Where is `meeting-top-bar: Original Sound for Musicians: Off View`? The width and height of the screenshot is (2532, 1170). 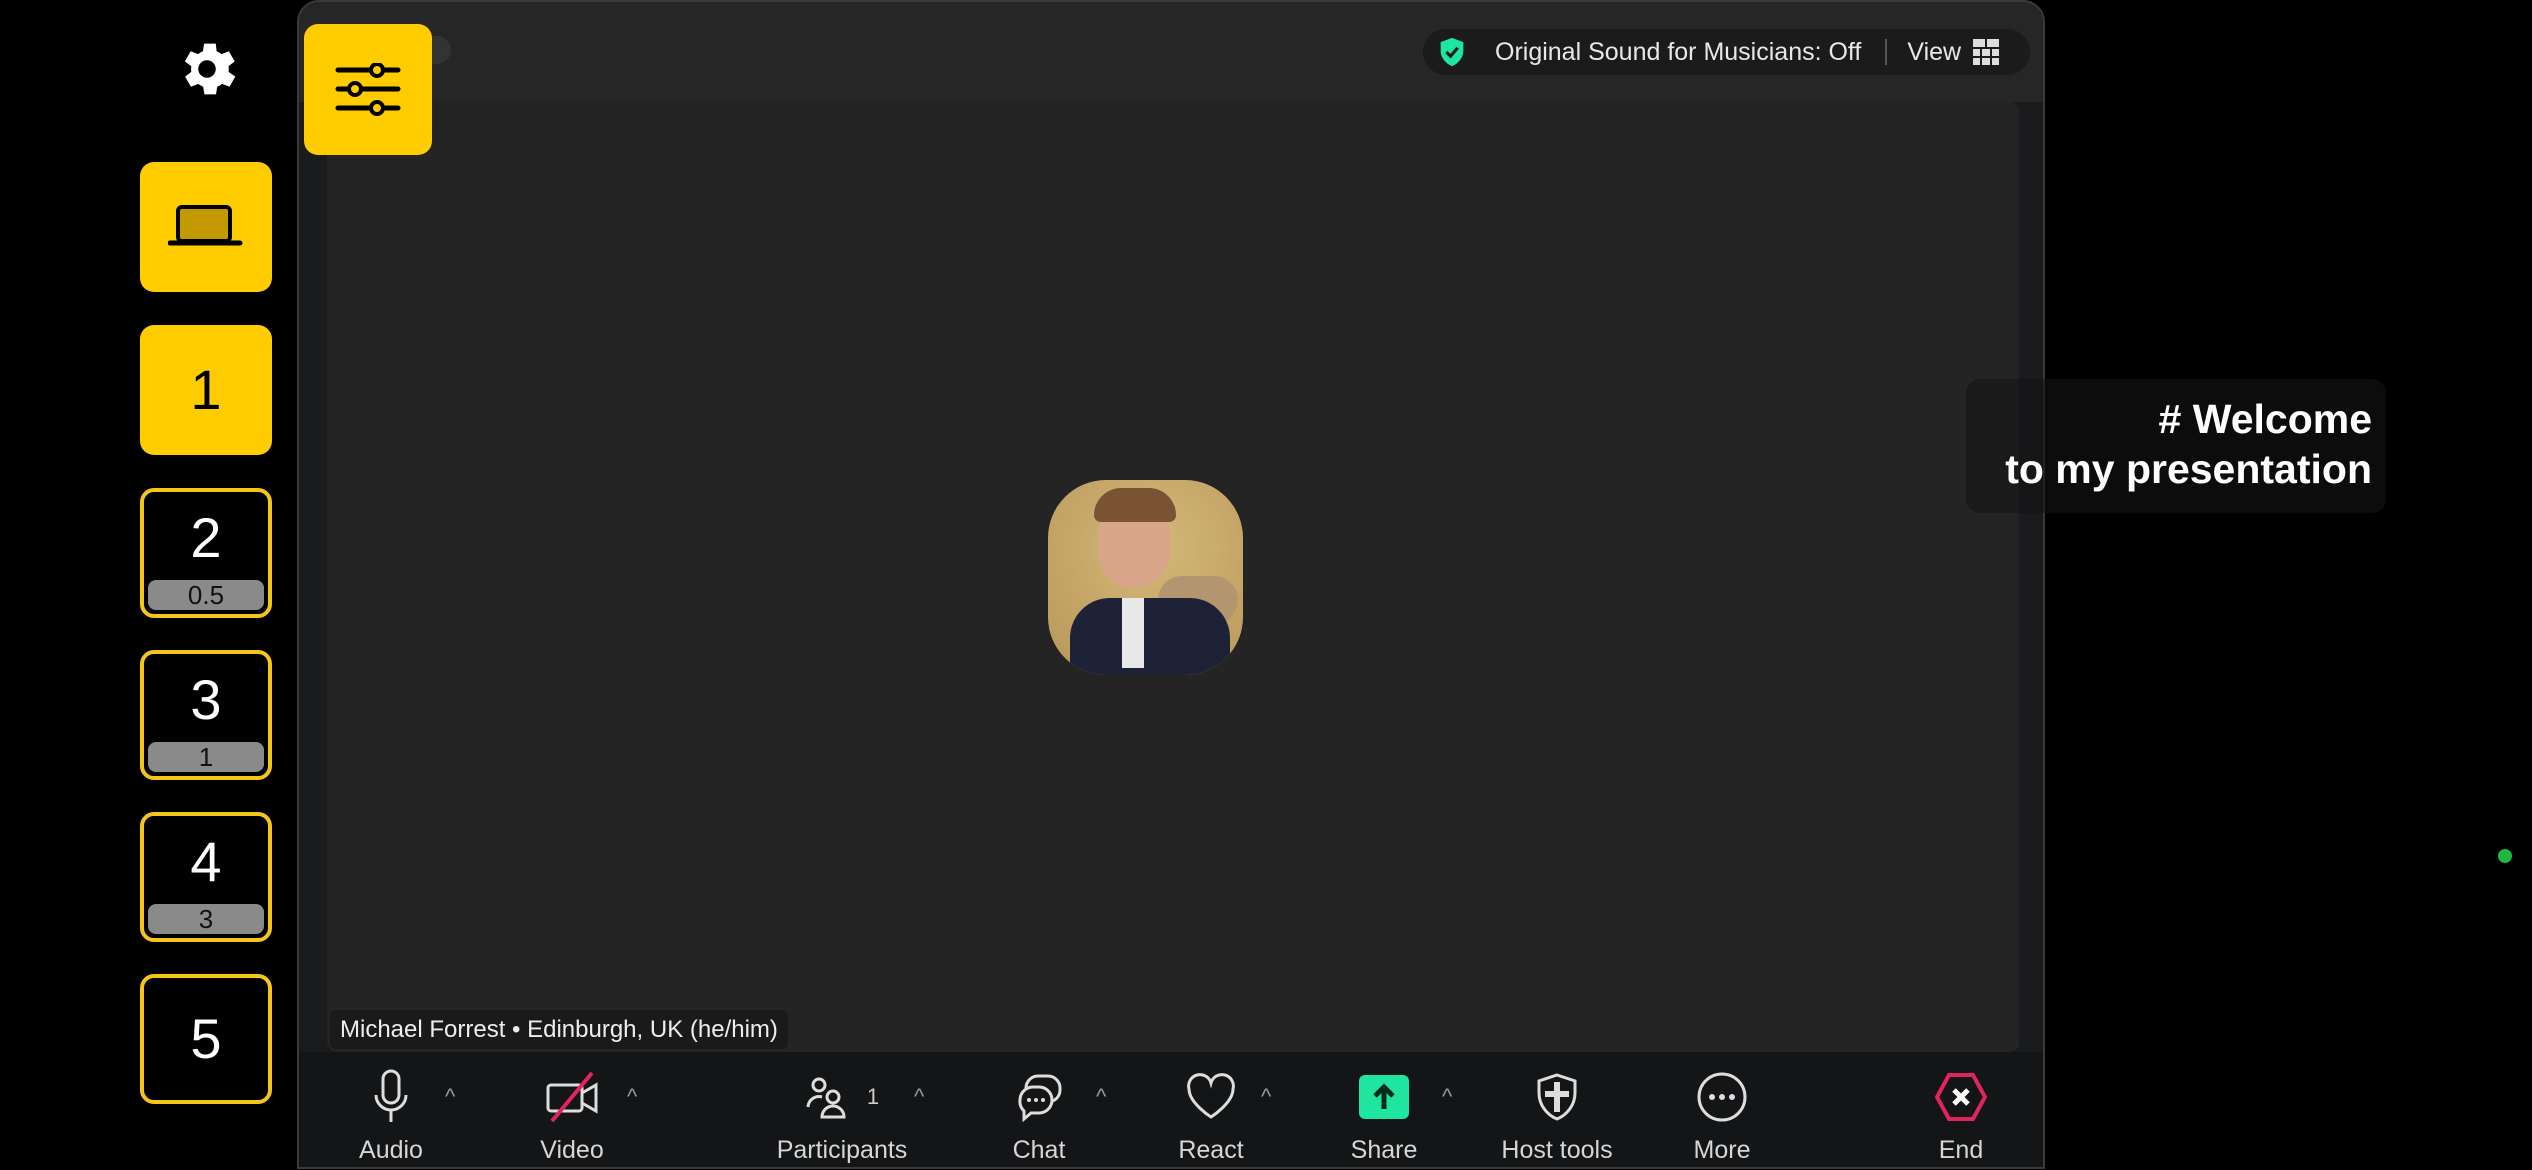 meeting-top-bar: Original Sound for Musicians: Off View is located at coordinates (1171, 52).